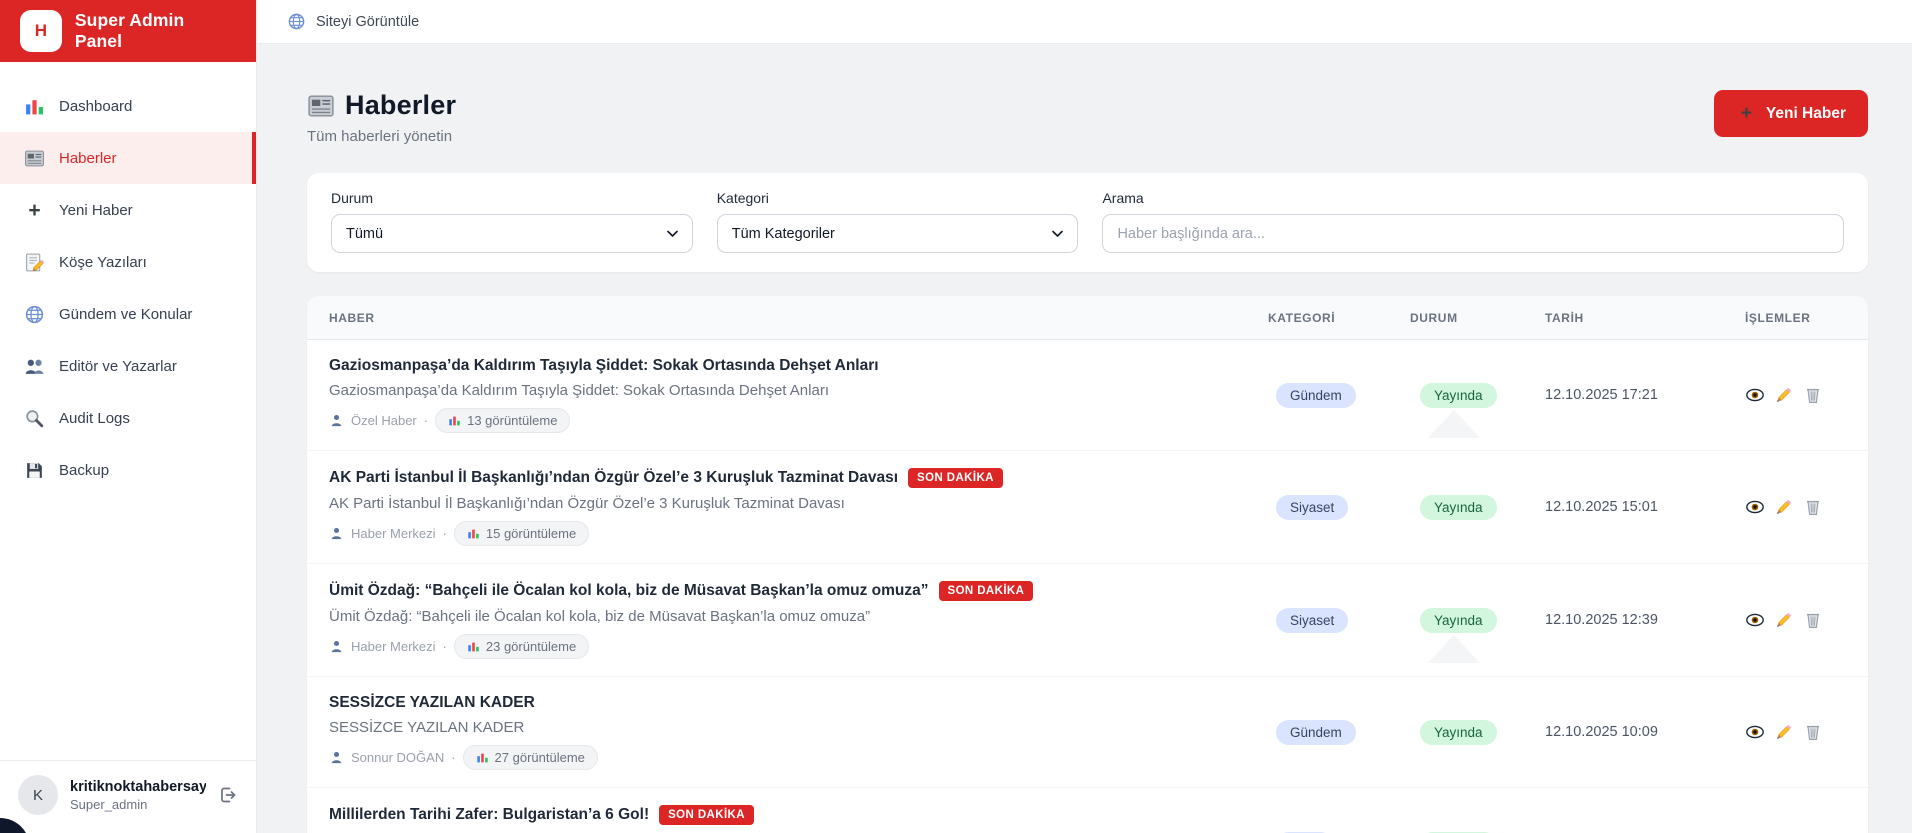 The image size is (1912, 833). Describe the element at coordinates (530, 757) in the screenshot. I see `views-badge: 27 görüntüleme` at that location.